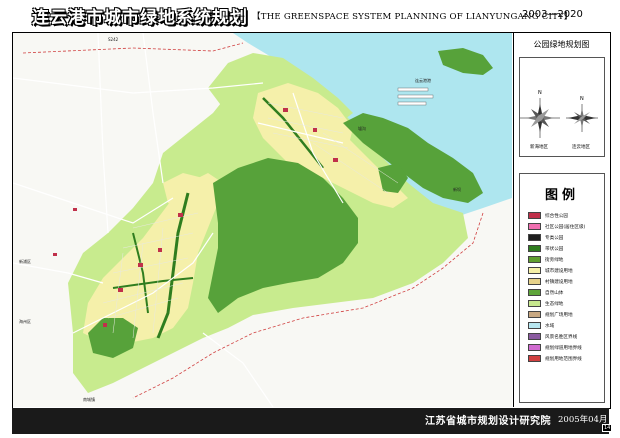 This screenshot has width=620, height=438. I want to click on legend-label: 街旁绿地, so click(554, 260).